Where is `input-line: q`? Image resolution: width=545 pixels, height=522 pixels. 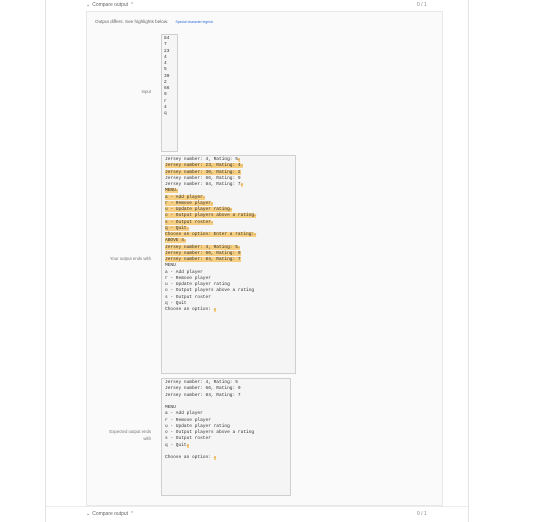 input-line: q is located at coordinates (165, 113).